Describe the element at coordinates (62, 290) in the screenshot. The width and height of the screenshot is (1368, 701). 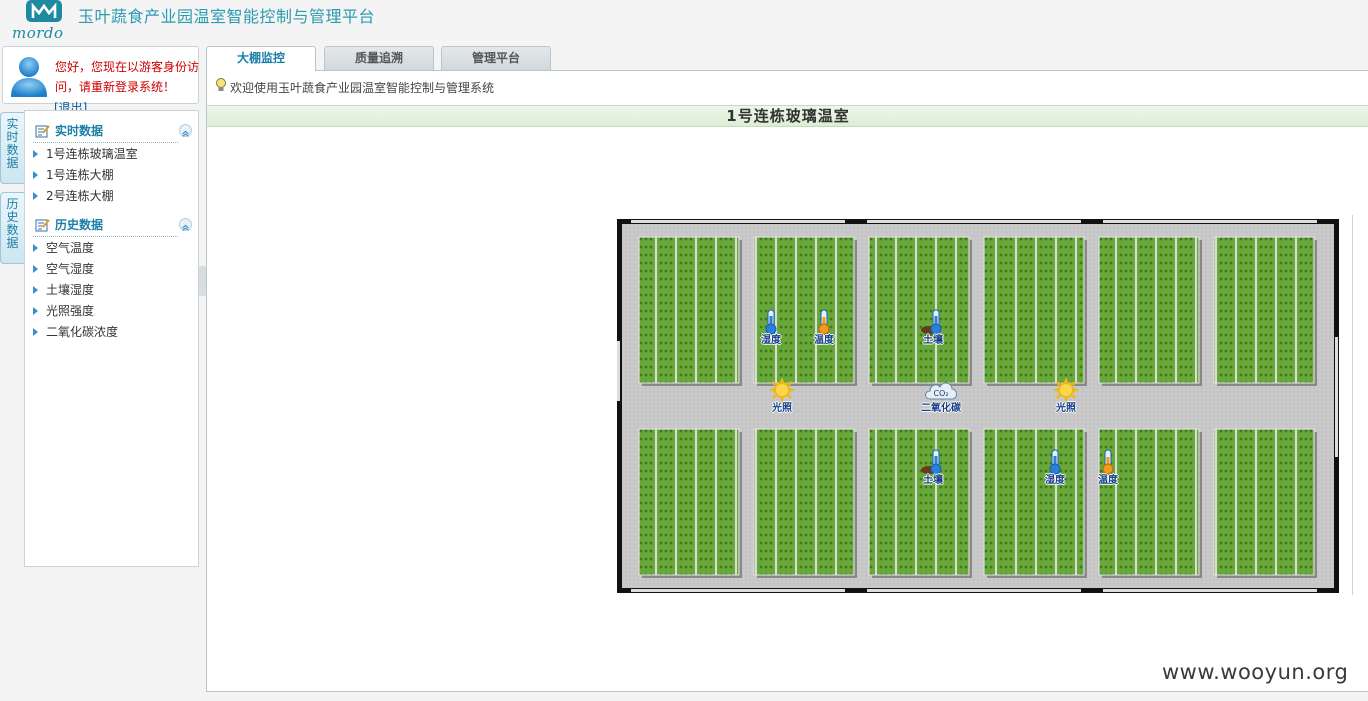
I see `sidebar-item-soil-humidity: 土壤湿度` at that location.